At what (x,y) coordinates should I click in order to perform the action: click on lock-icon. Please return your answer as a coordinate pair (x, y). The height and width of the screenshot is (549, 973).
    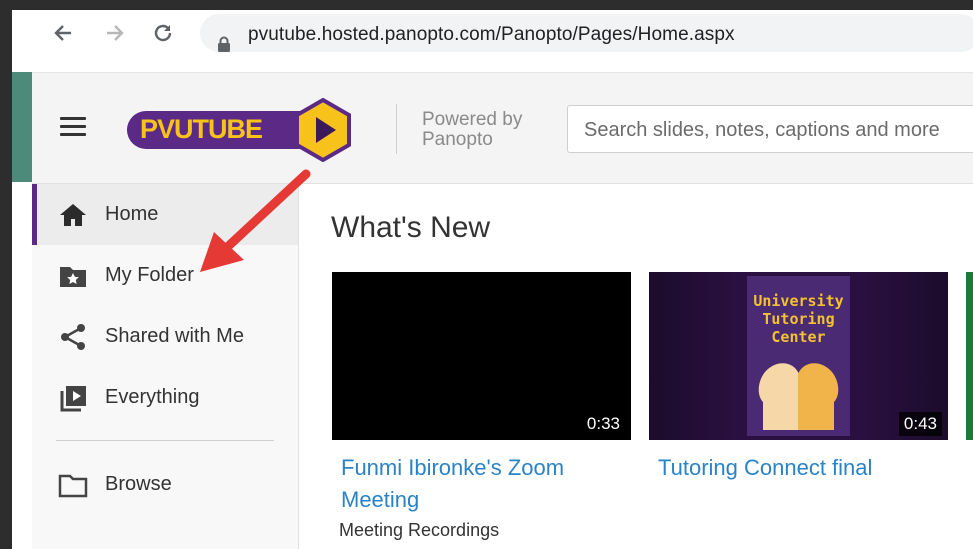
    Looking at the image, I should click on (224, 47).